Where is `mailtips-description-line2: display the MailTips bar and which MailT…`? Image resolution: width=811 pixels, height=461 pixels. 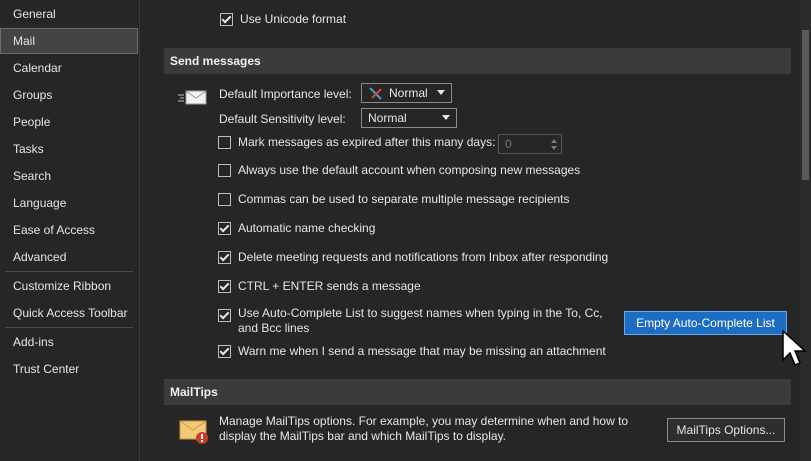 mailtips-description-line2: display the MailTips bar and which MailT… is located at coordinates (363, 436).